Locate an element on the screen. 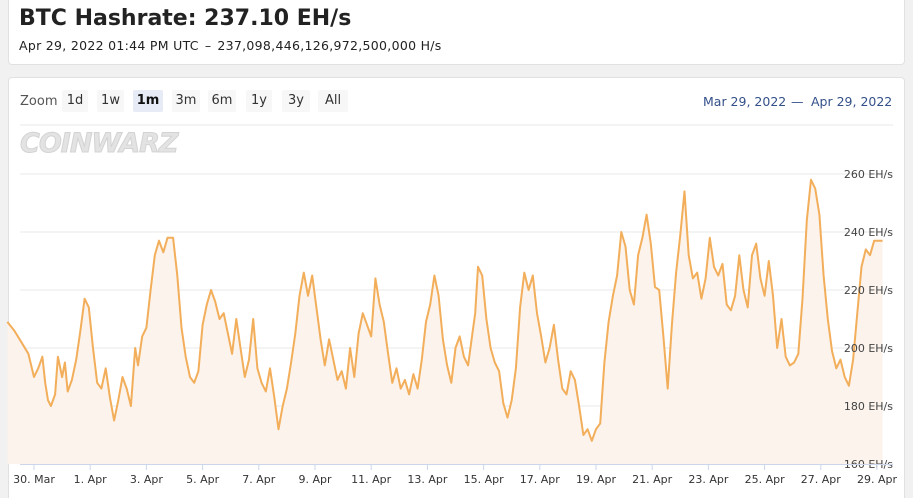 Image resolution: width=913 pixels, height=498 pixels. x-tick-label: 1. Apr is located at coordinates (90, 479).